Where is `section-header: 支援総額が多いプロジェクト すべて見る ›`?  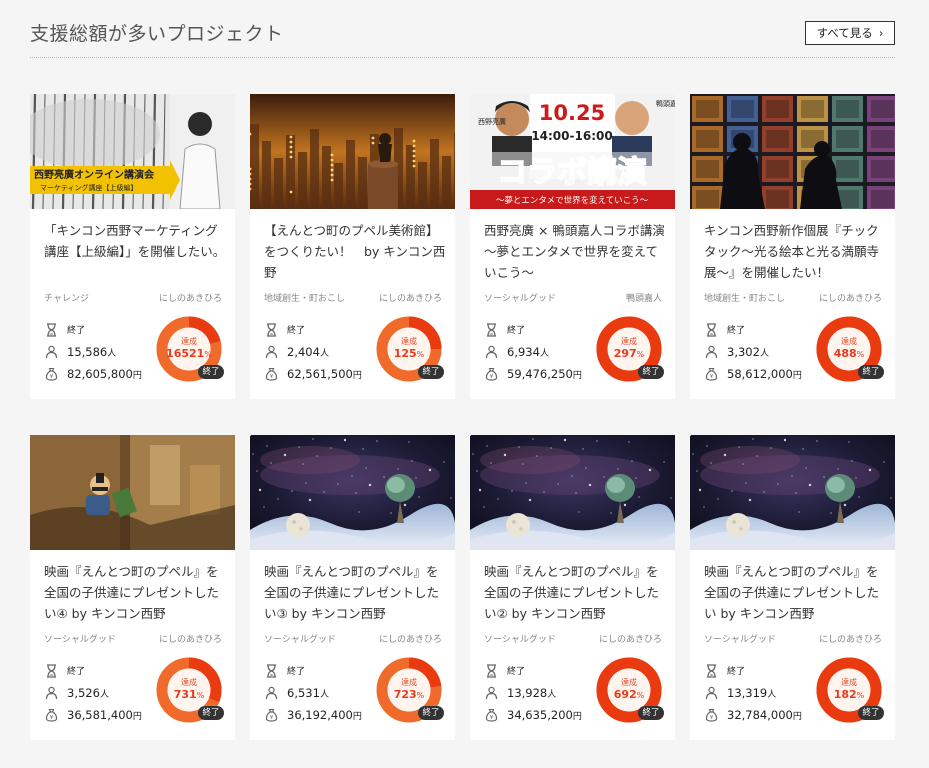 section-header: 支援総額が多いプロジェクト すべて見る › is located at coordinates (462, 39).